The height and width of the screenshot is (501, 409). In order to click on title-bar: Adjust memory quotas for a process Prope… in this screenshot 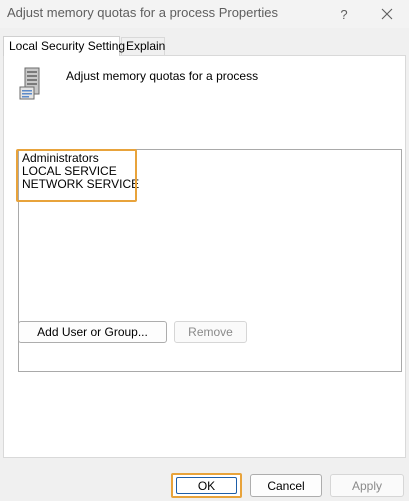, I will do `click(204, 14)`.